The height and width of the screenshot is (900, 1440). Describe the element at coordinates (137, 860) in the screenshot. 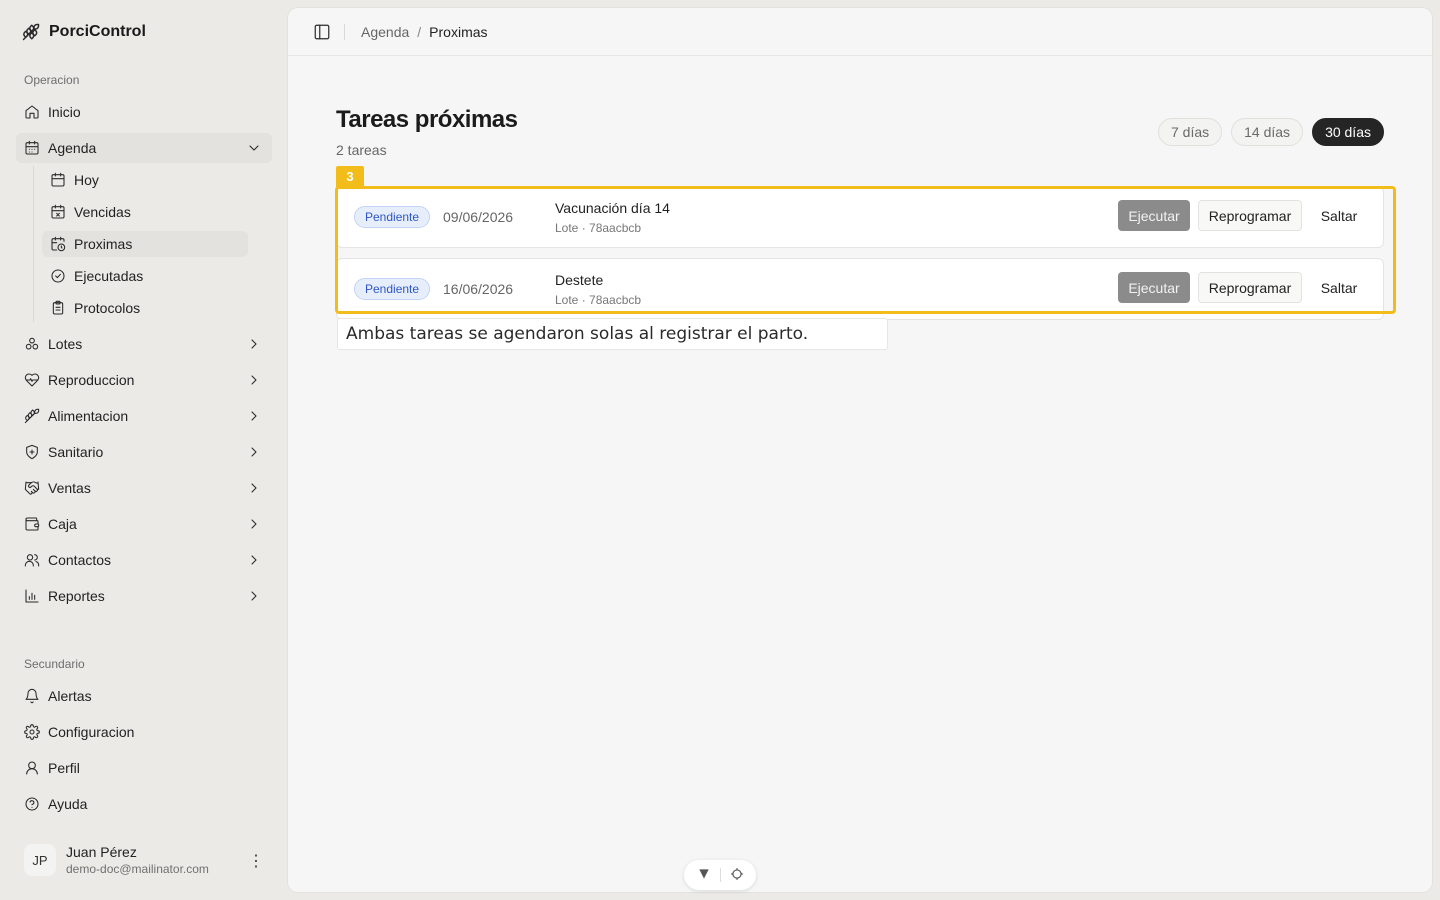

I see `user-info: Juan Pérez demo-doc@mailinator.com` at that location.